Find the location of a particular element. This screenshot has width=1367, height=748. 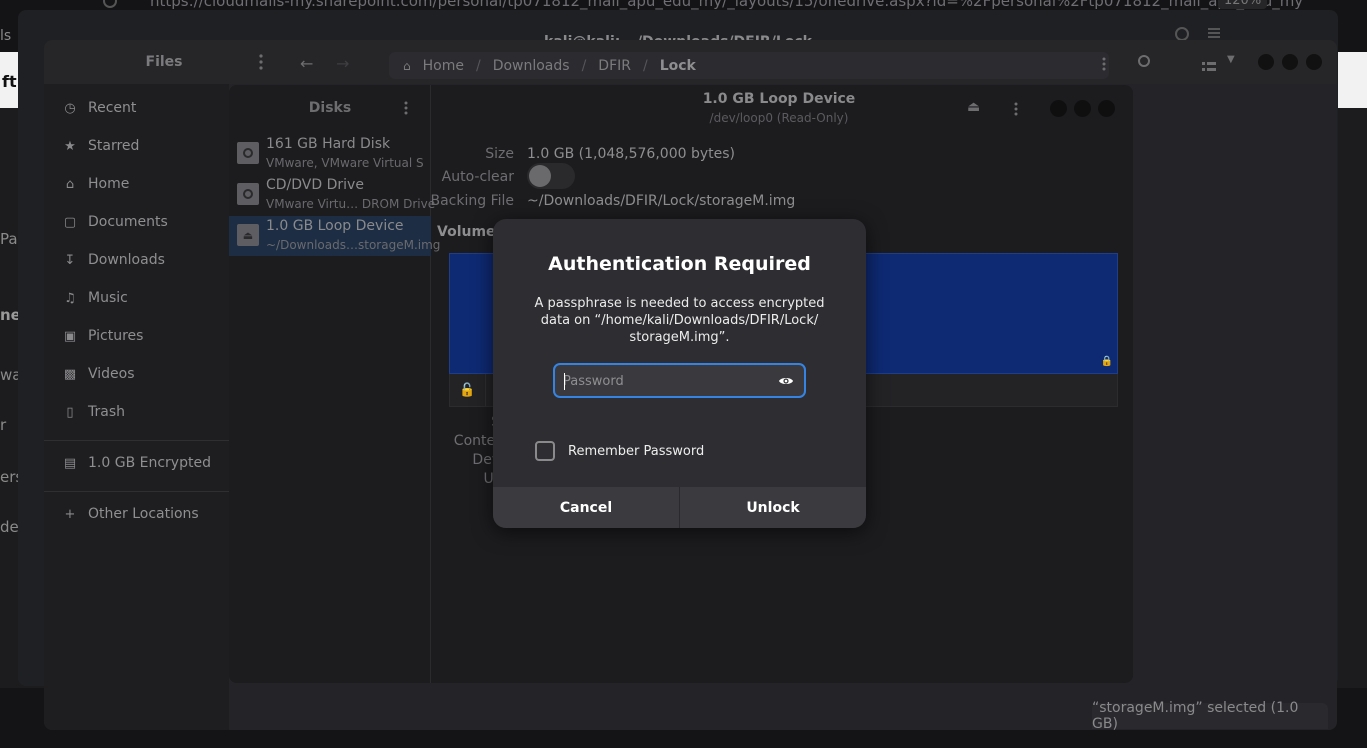

trash-icon: ▯ is located at coordinates (70, 412).